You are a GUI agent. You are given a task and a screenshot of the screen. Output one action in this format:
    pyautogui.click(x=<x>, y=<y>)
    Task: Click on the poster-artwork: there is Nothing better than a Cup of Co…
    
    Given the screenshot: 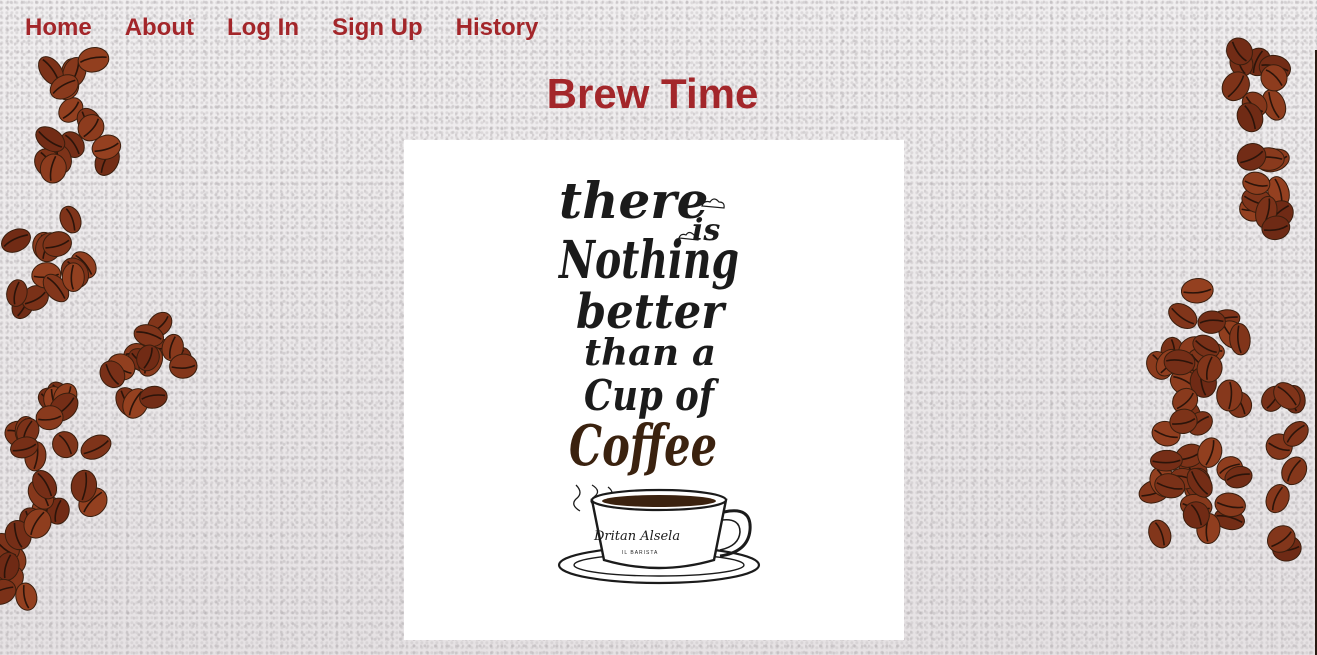 What is the action you would take?
    pyautogui.click(x=659, y=378)
    